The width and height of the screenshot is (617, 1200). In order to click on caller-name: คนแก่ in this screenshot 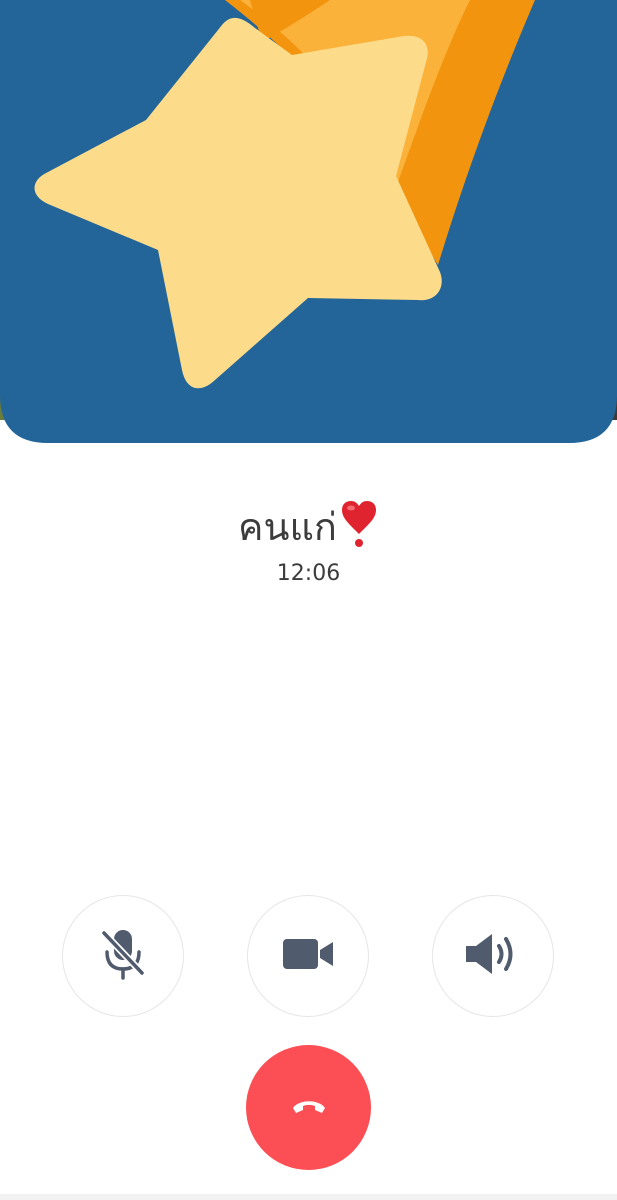, I will do `click(308, 529)`.